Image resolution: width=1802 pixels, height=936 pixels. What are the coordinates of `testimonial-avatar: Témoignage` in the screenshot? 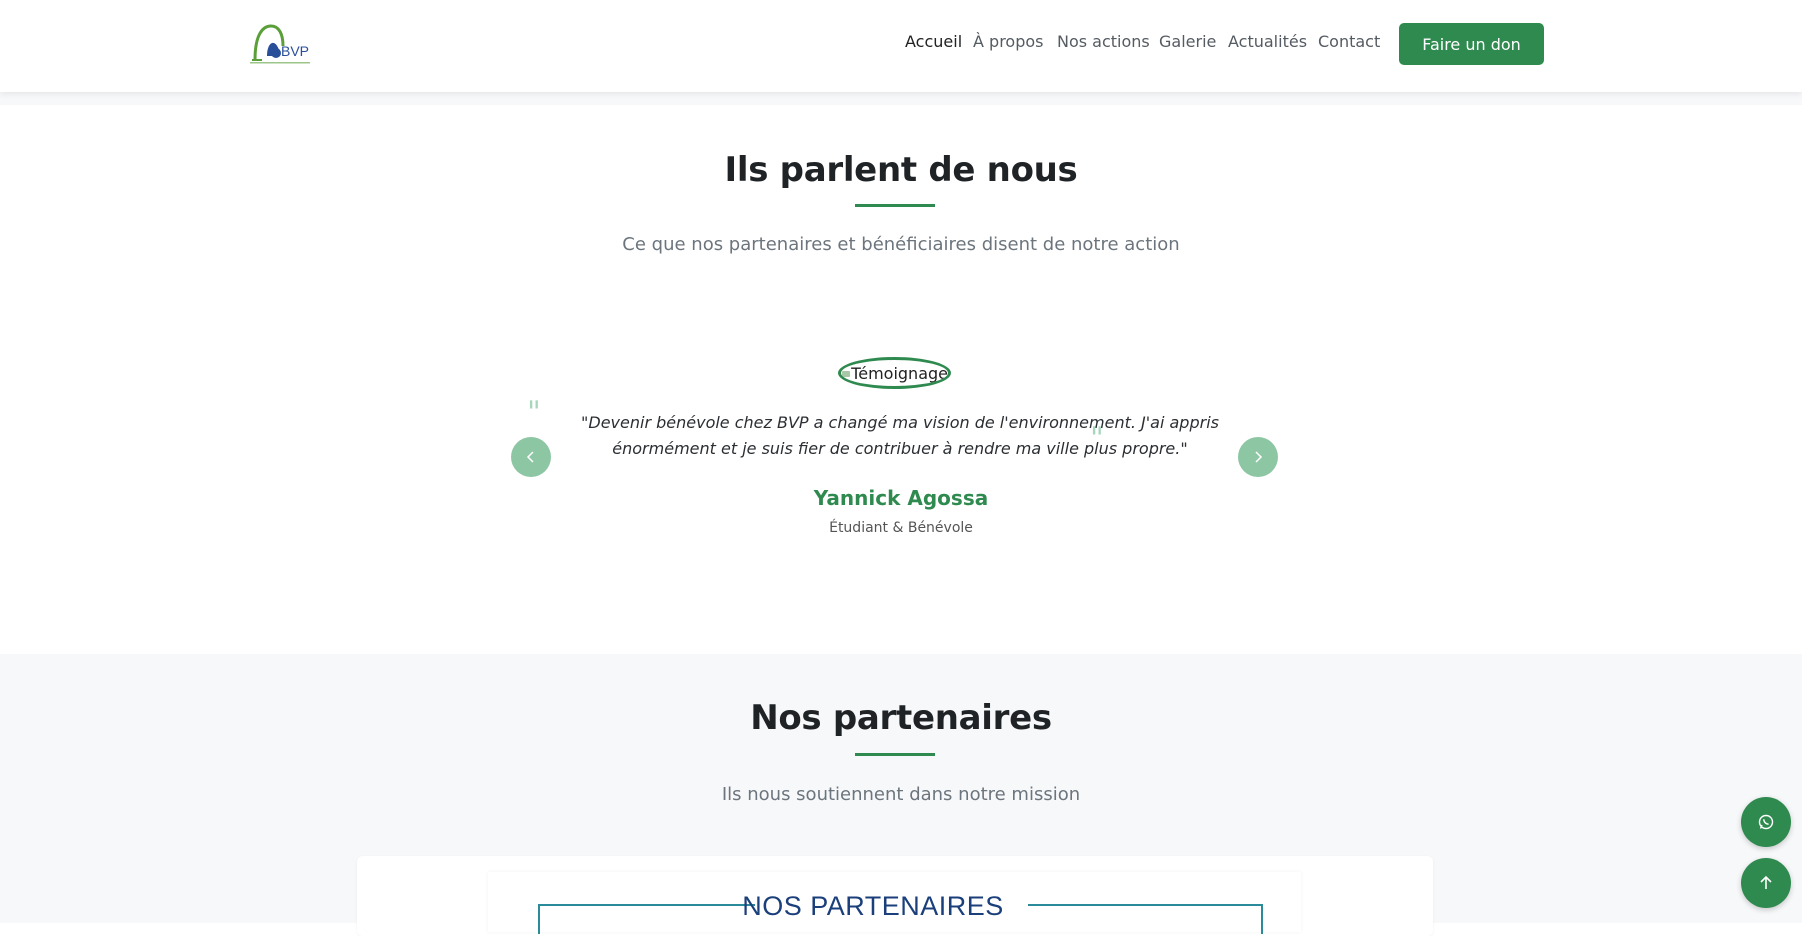 It's located at (894, 373).